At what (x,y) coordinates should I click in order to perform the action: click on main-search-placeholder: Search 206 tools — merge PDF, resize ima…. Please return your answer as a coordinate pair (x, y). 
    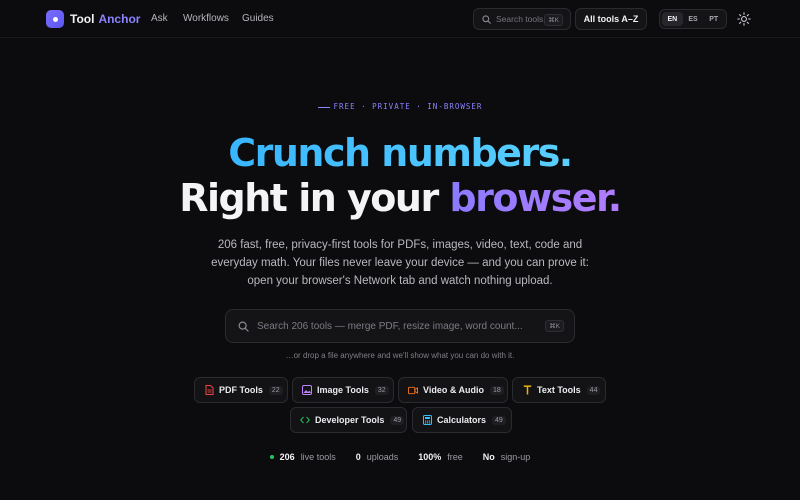
    Looking at the image, I should click on (390, 326).